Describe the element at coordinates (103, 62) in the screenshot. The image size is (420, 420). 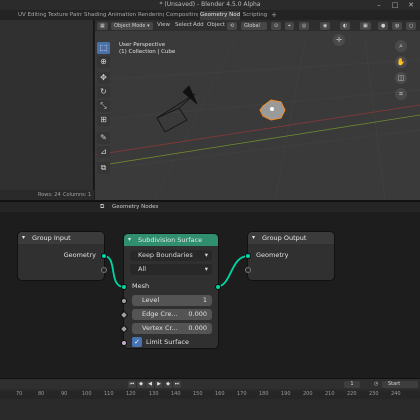
I see `cursor-icon: ⊕` at that location.